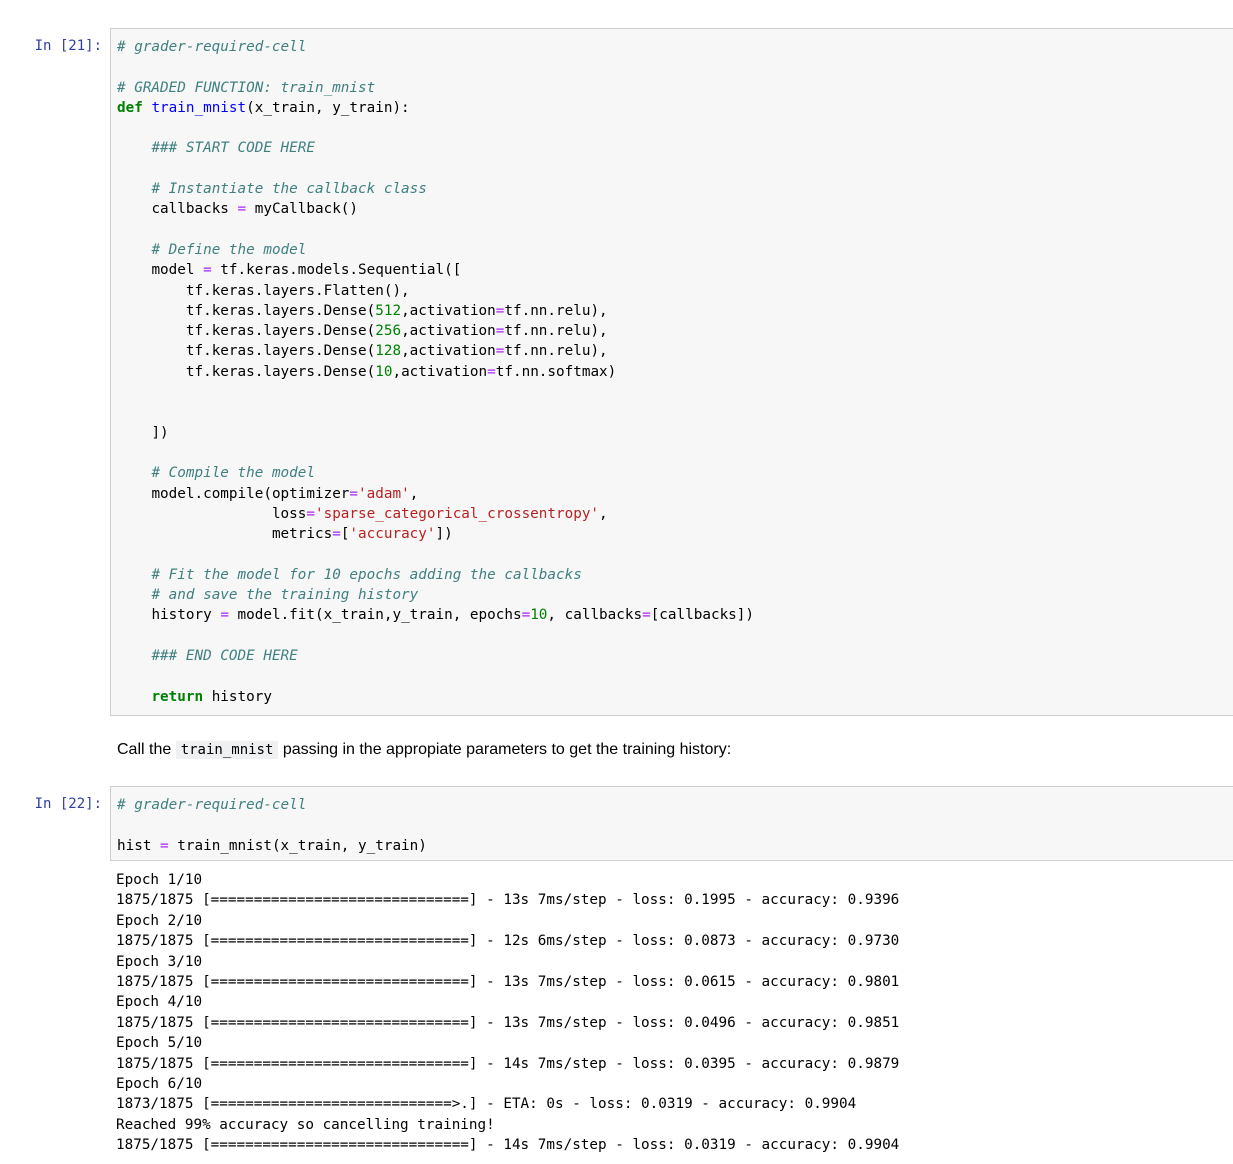 This screenshot has height=1164, width=1233. Describe the element at coordinates (297, 845) in the screenshot. I see `code-text: train_mnist(x_train, y_train)` at that location.